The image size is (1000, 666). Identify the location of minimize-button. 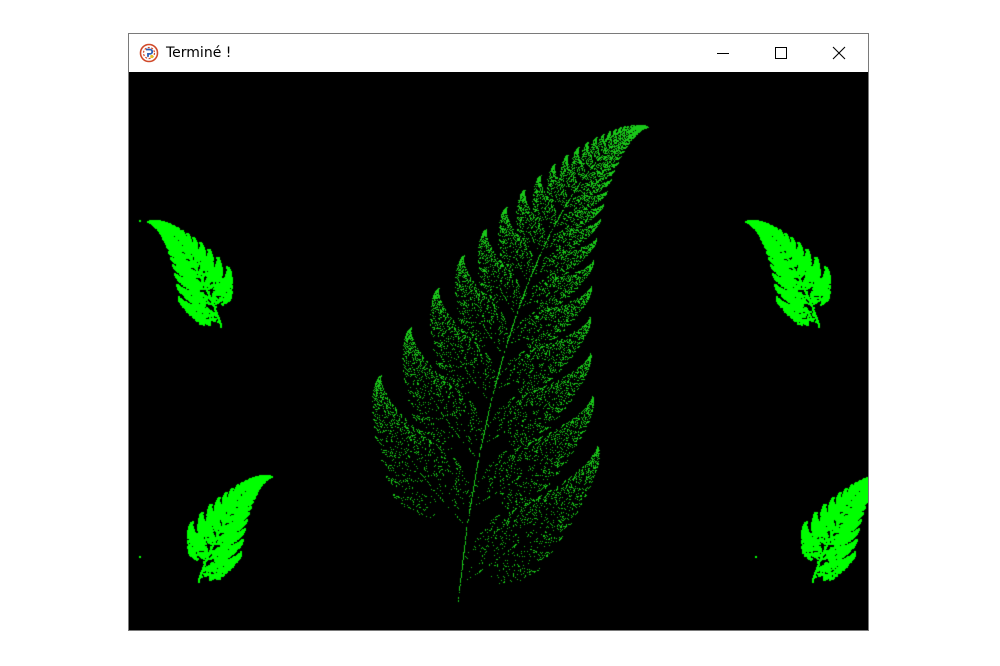
(723, 53).